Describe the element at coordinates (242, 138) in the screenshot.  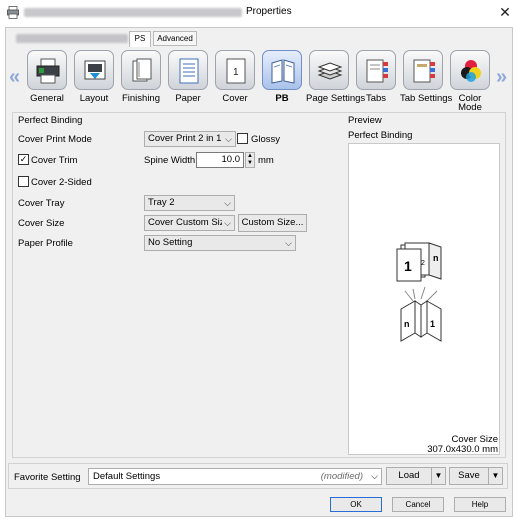
I see `glossy-checkbox` at that location.